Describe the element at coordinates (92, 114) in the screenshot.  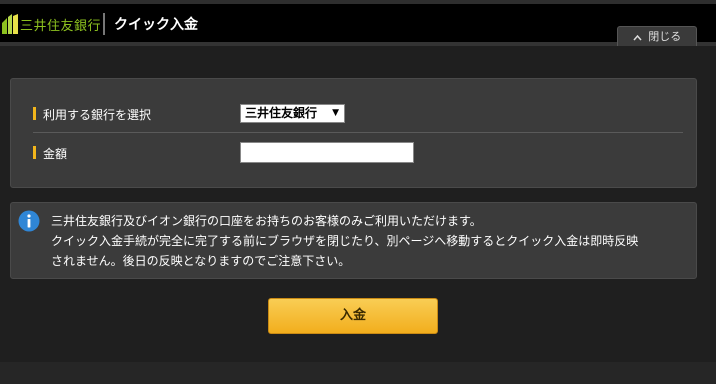
I see `bank-select-label: 利用する銀行を選択` at that location.